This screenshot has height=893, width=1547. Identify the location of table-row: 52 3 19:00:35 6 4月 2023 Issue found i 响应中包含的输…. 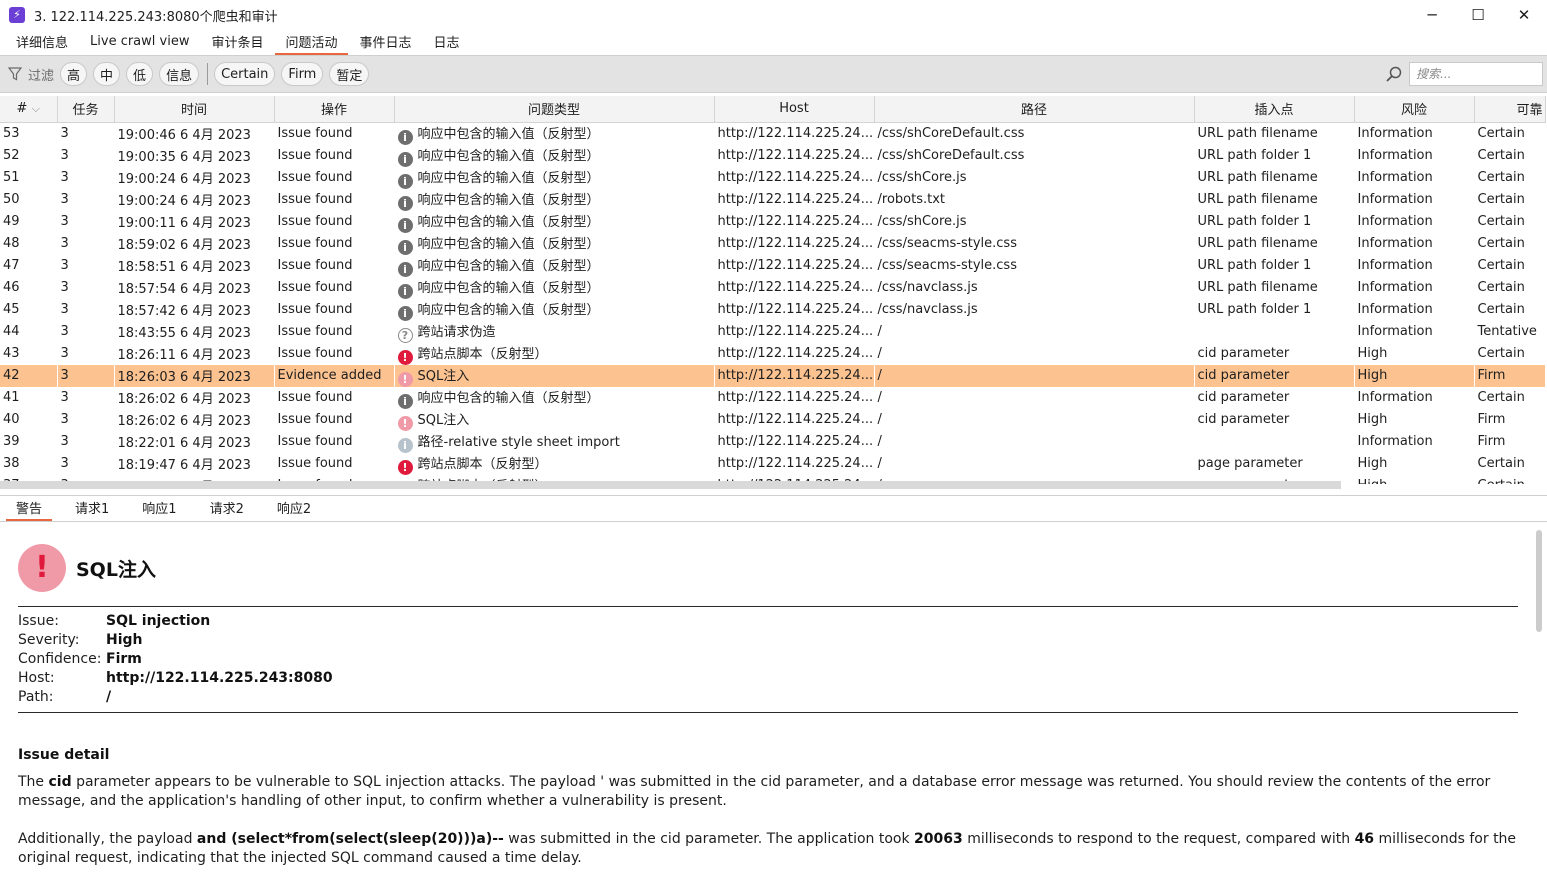
(773, 155).